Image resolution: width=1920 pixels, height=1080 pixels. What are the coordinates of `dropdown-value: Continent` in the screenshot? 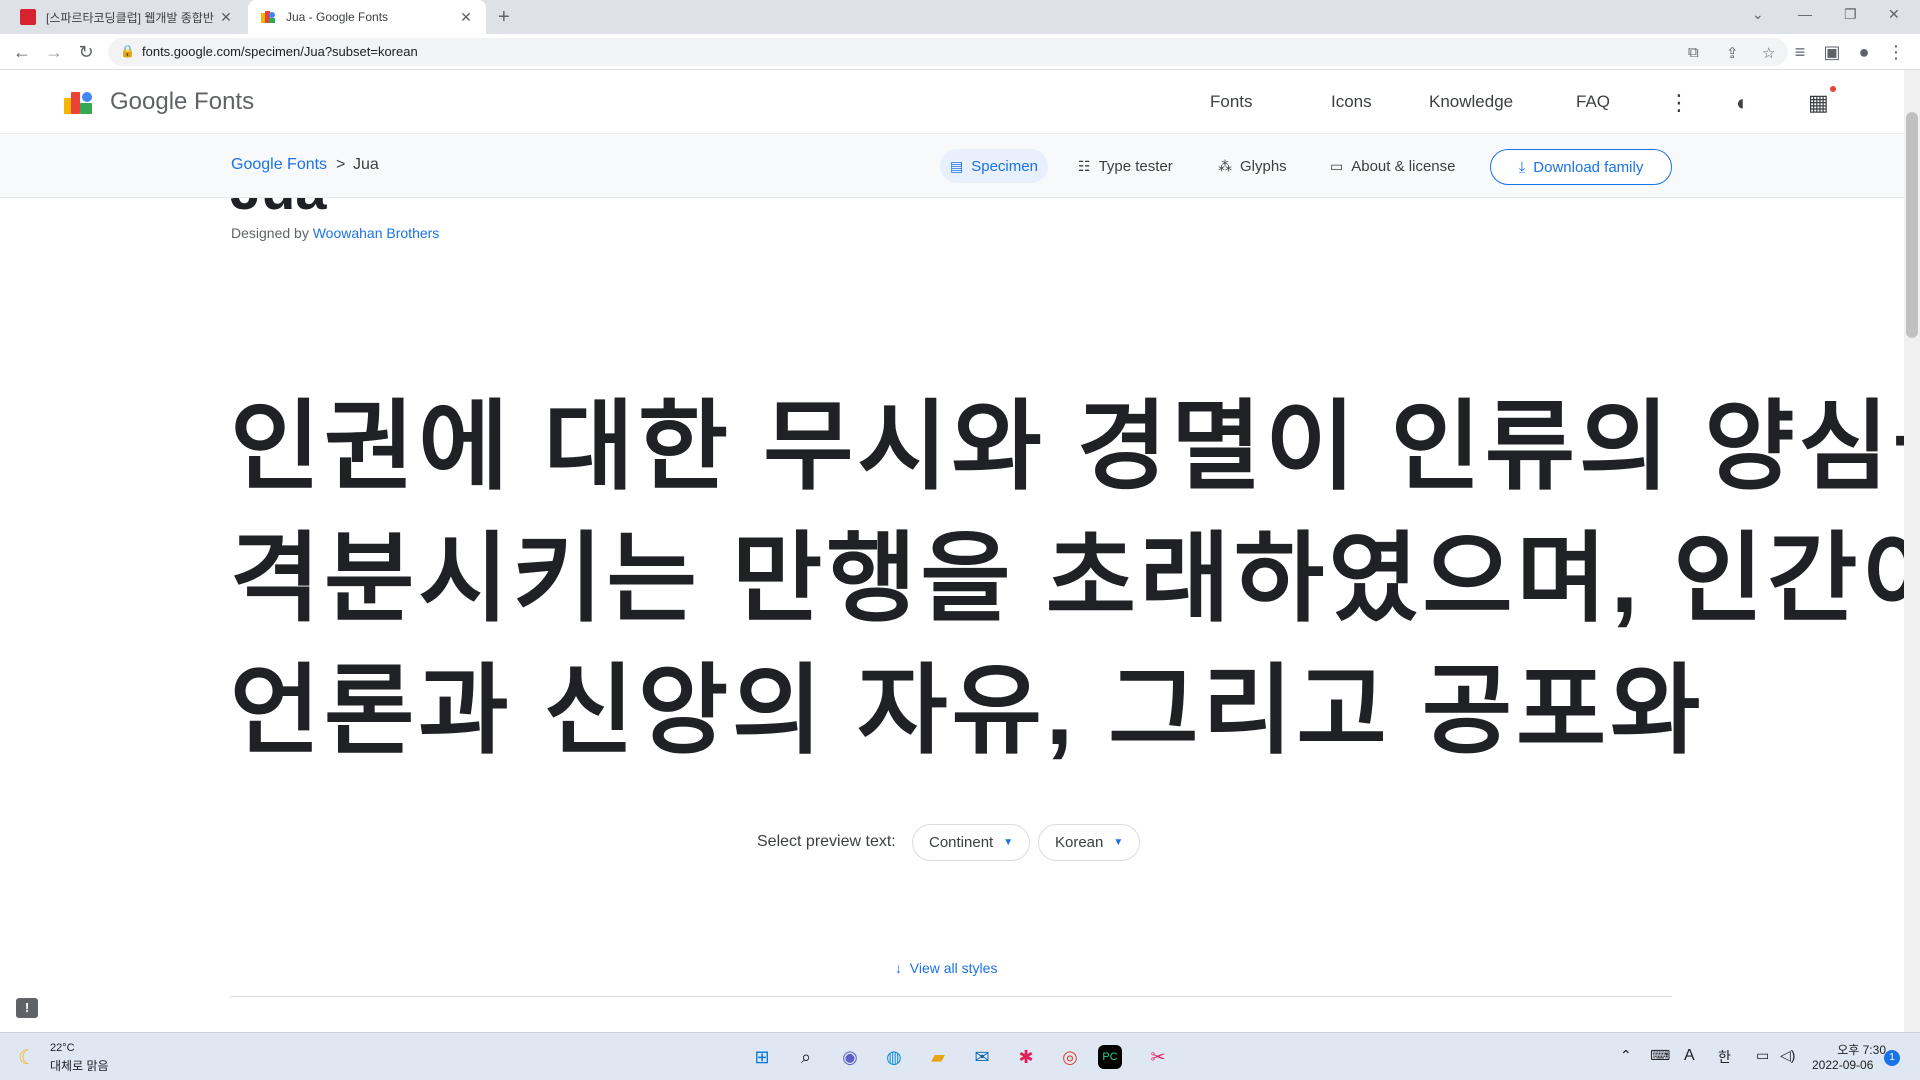 It's located at (961, 842).